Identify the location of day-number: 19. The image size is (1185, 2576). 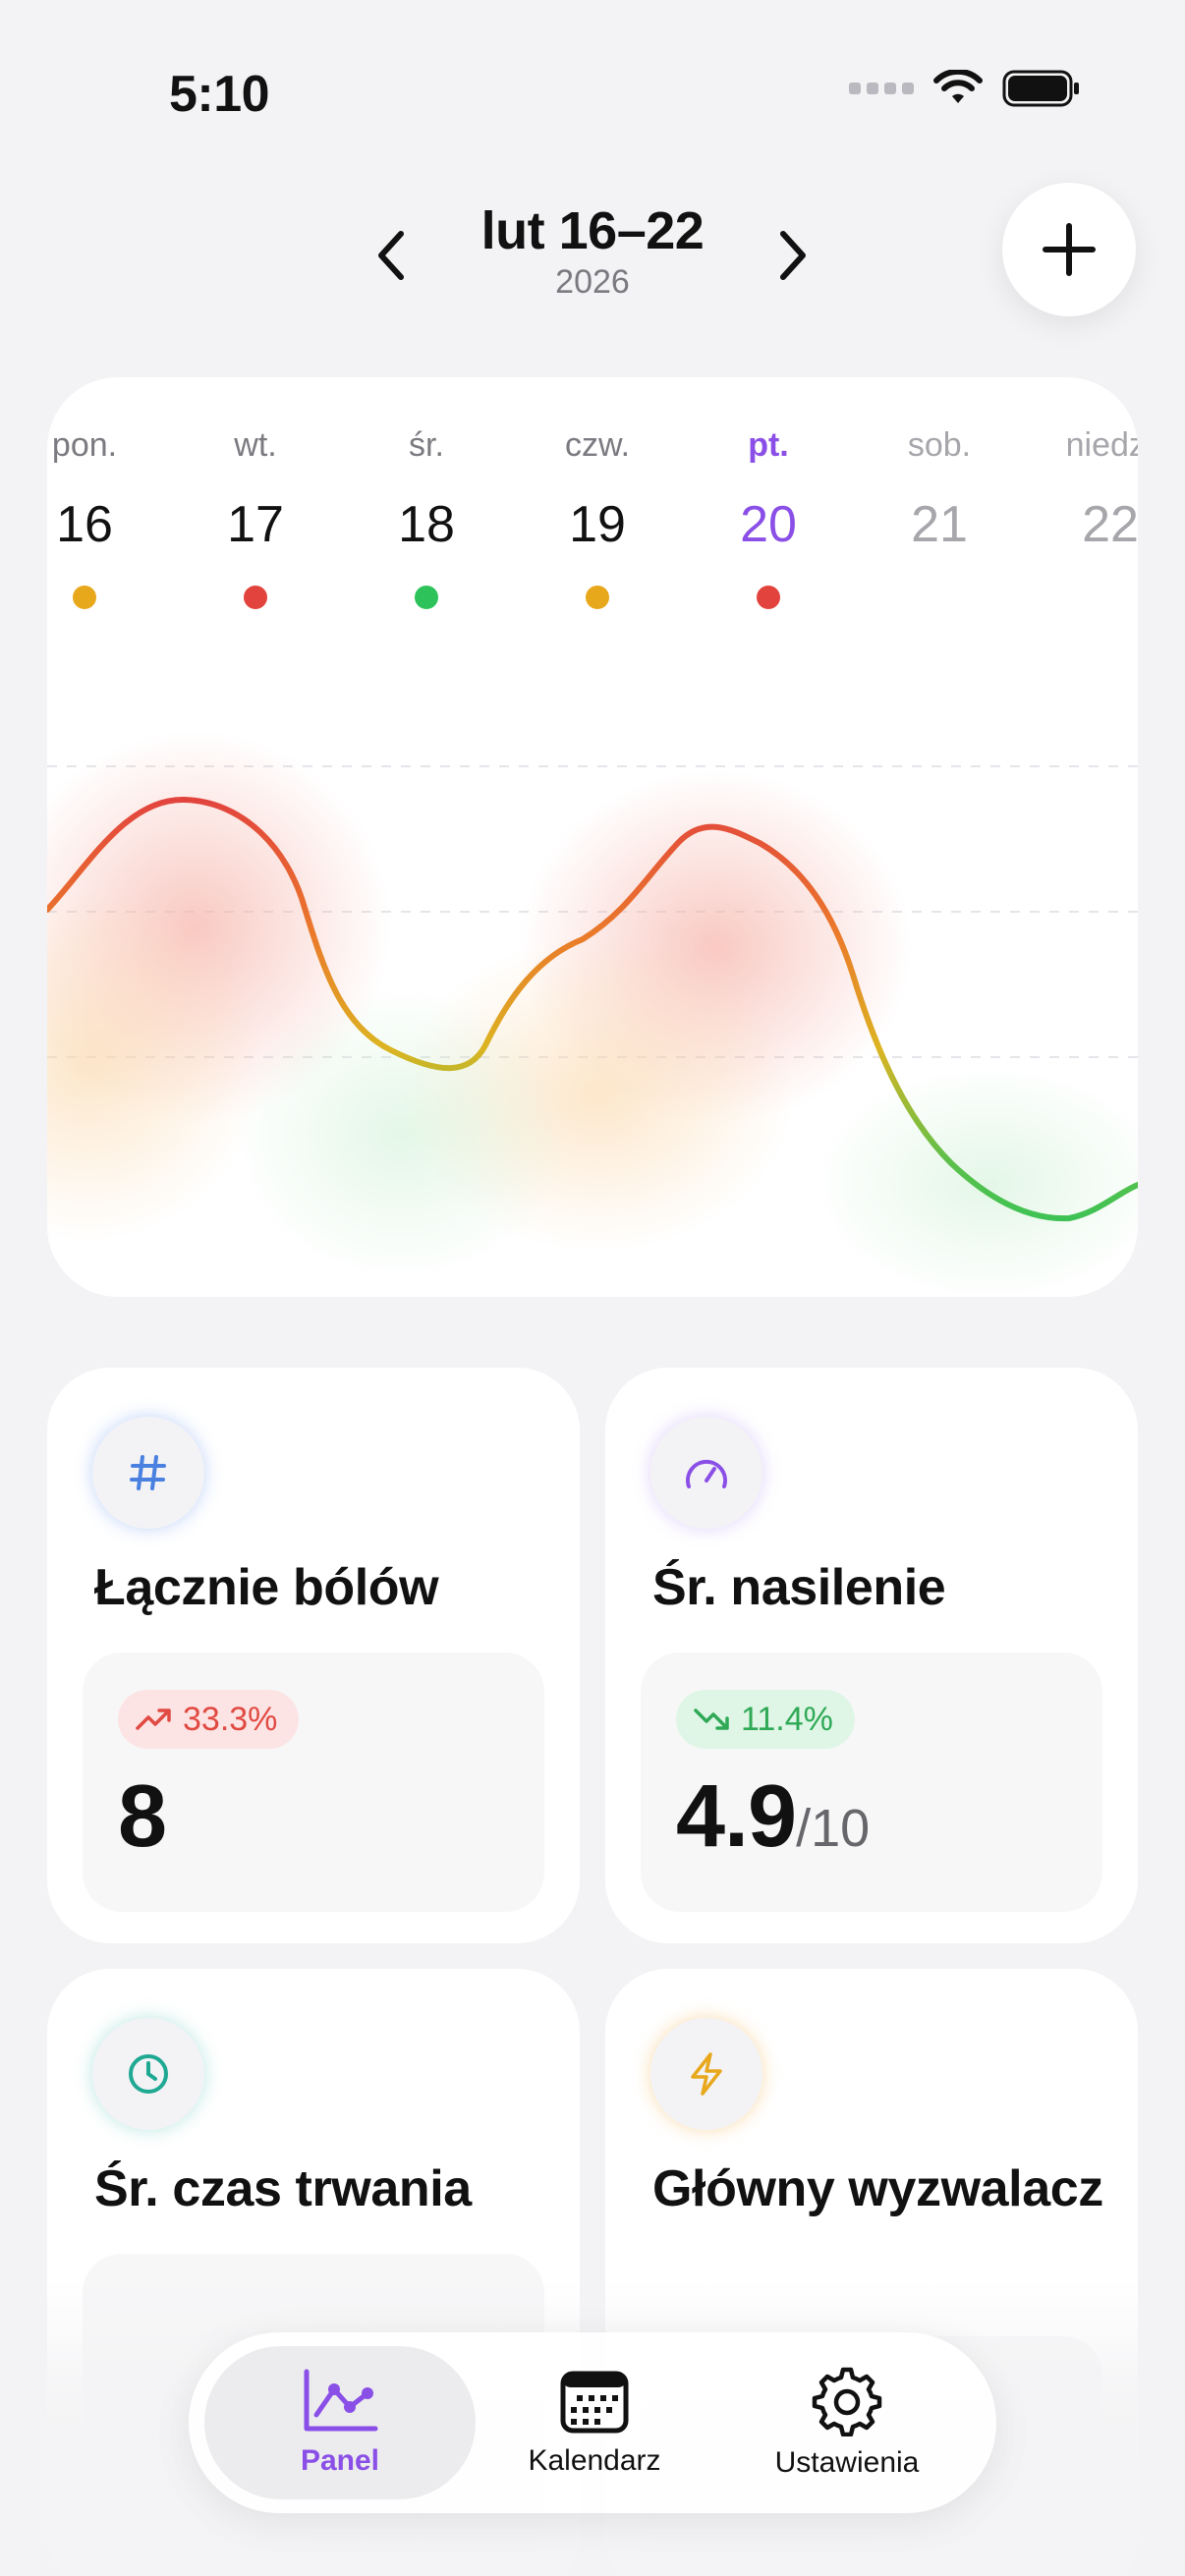
(598, 524).